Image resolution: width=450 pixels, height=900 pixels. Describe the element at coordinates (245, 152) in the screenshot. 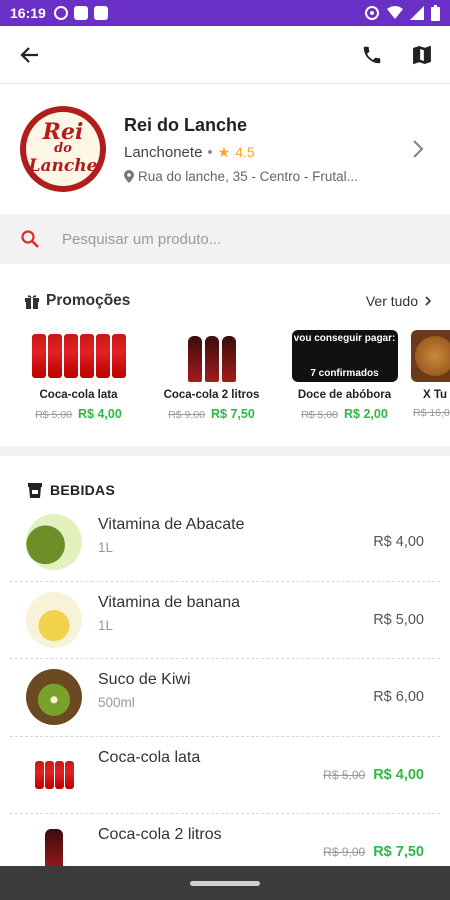

I see `store-rating: 4.5` at that location.